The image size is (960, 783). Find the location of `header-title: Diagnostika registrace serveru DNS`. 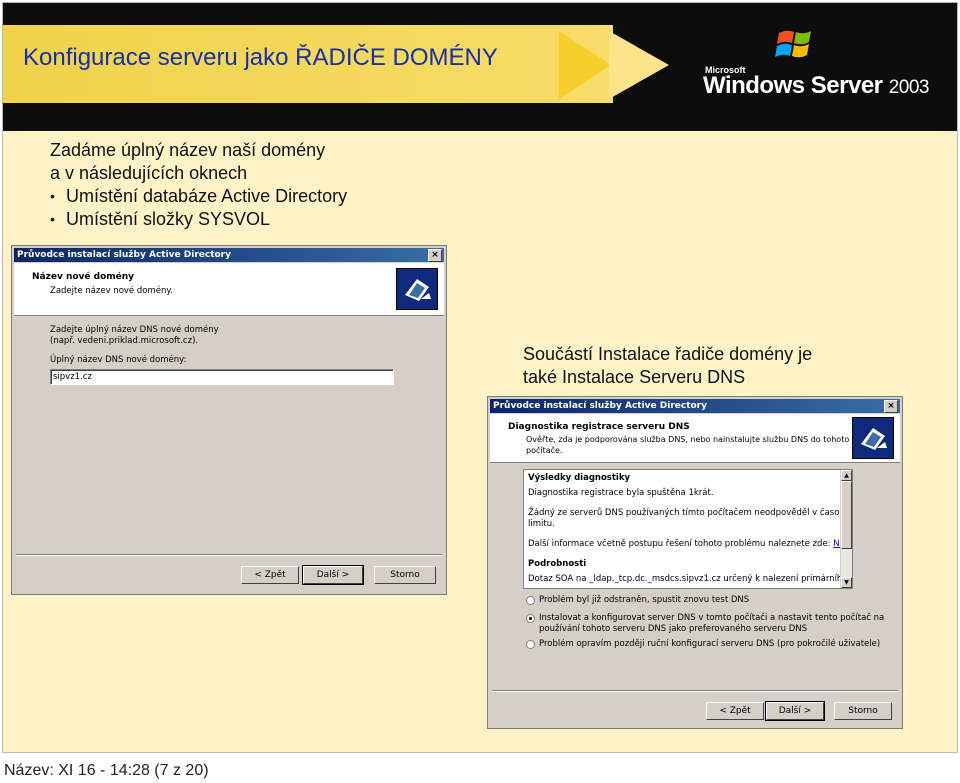

header-title: Diagnostika registrace serveru DNS is located at coordinates (599, 427).